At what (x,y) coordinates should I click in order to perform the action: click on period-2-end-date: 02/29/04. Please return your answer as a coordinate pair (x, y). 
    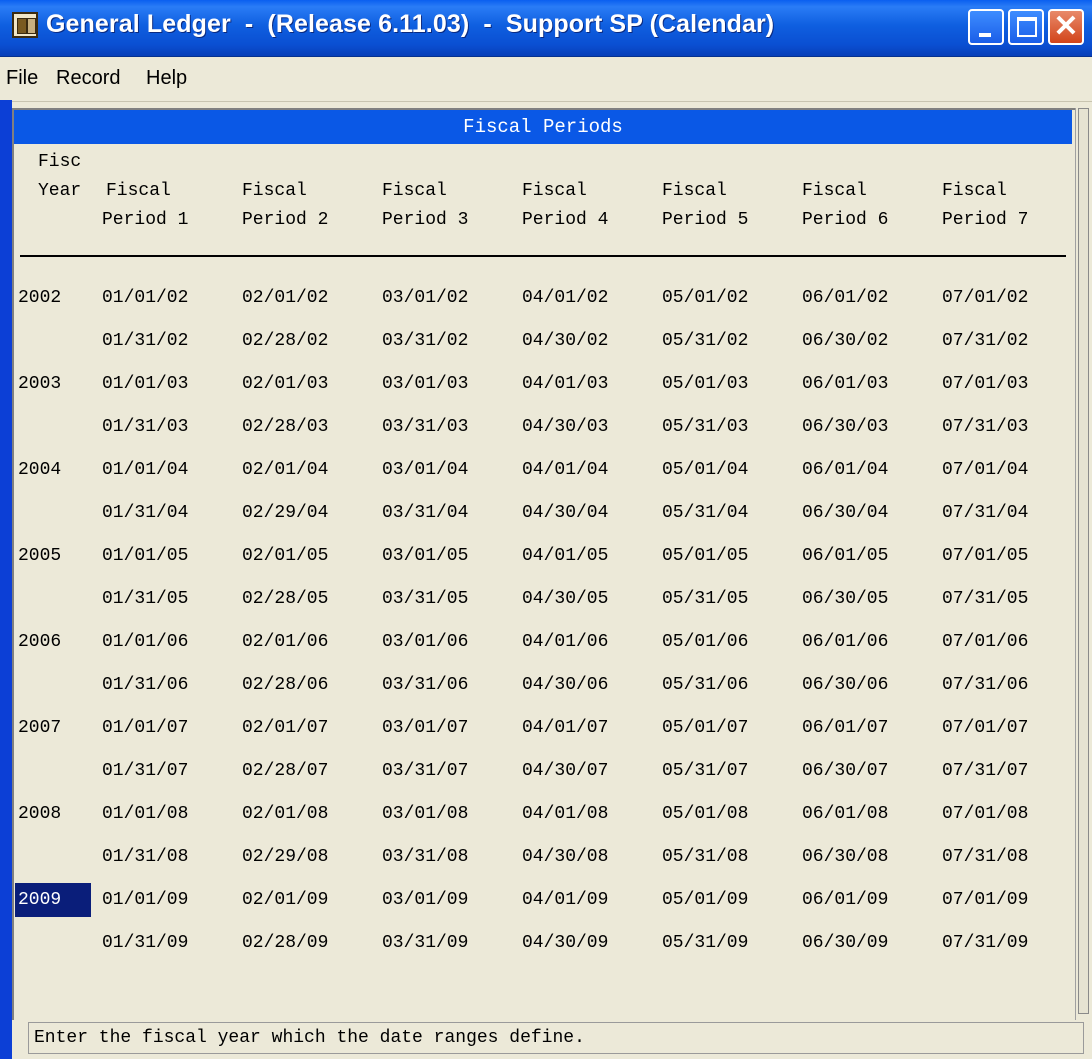
    Looking at the image, I should click on (285, 513).